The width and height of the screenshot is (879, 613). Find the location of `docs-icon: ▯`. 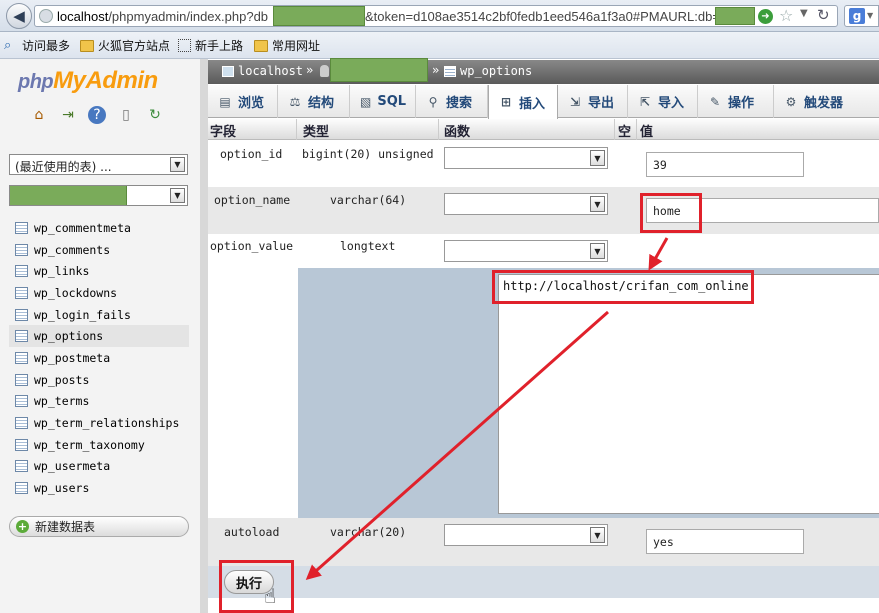

docs-icon: ▯ is located at coordinates (126, 115).